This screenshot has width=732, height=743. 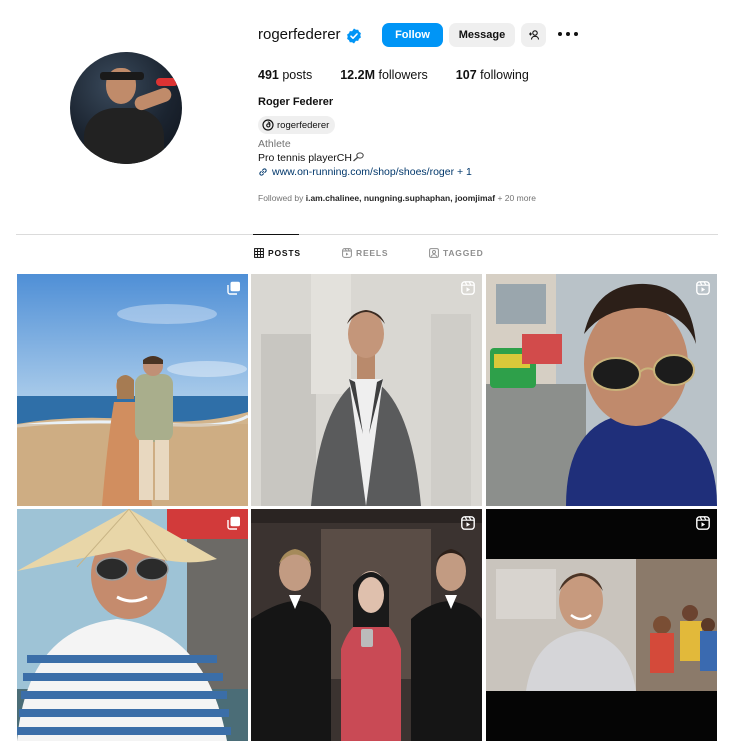 I want to click on profile-tabs: POSTS REELS TAGGED, so click(x=366, y=255).